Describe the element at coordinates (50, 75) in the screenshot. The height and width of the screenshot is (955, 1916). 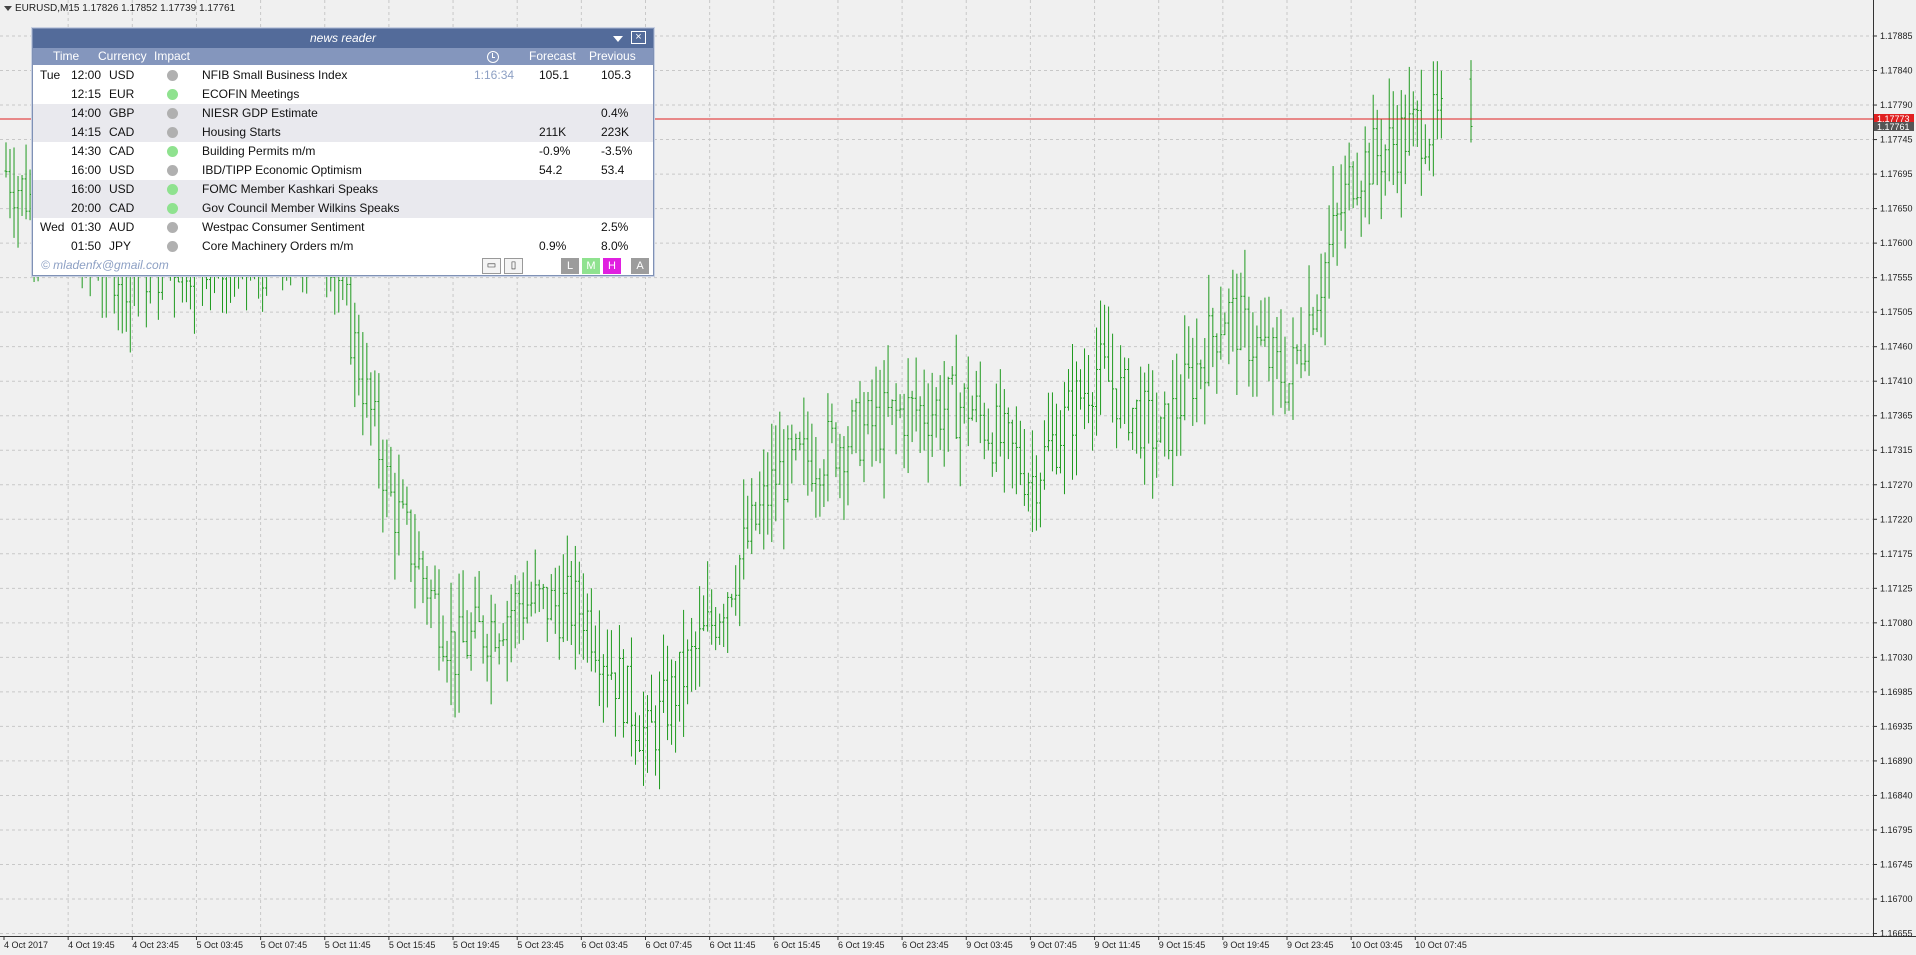
I see `news-day: Tue` at that location.